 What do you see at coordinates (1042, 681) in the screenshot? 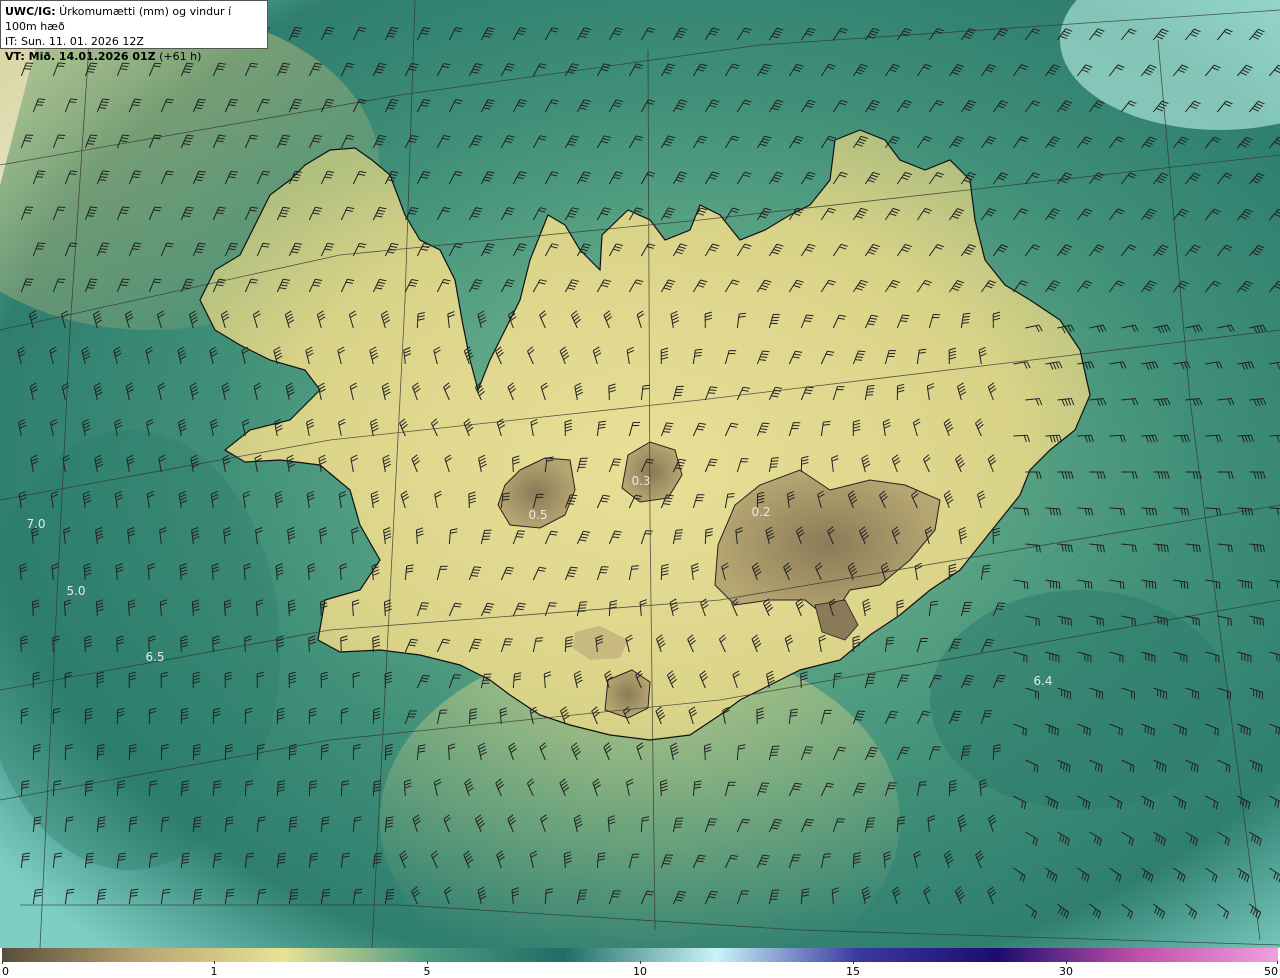
I see `value-label-6-4: 6.4` at bounding box center [1042, 681].